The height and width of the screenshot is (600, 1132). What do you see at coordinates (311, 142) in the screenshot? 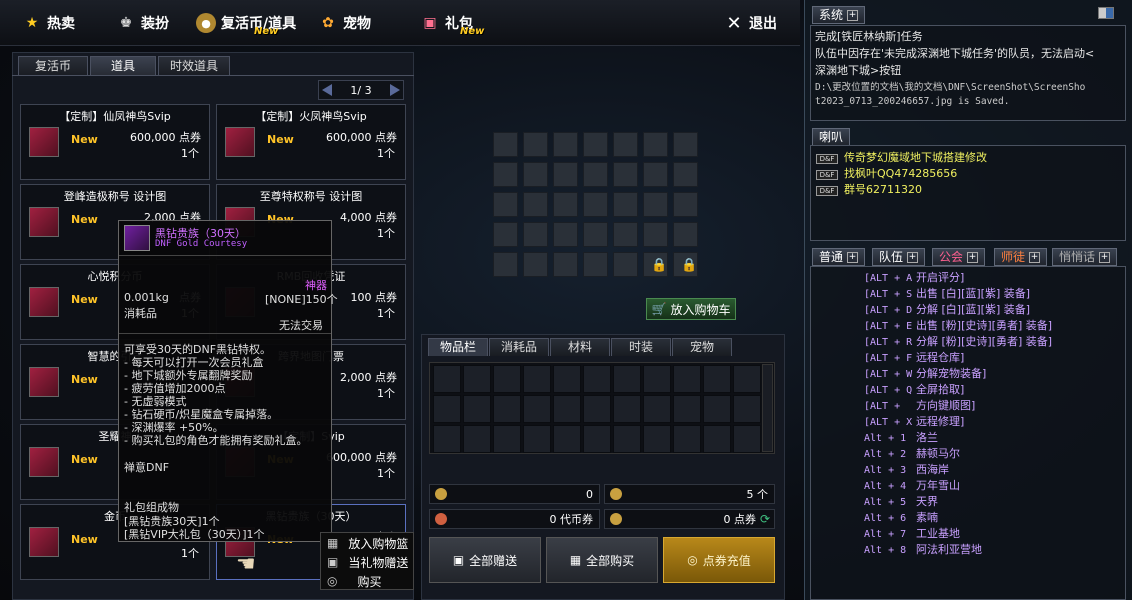
I see `shop-item: 【定制】火凤神鸟Svip New 600,000 点券 1个` at bounding box center [311, 142].